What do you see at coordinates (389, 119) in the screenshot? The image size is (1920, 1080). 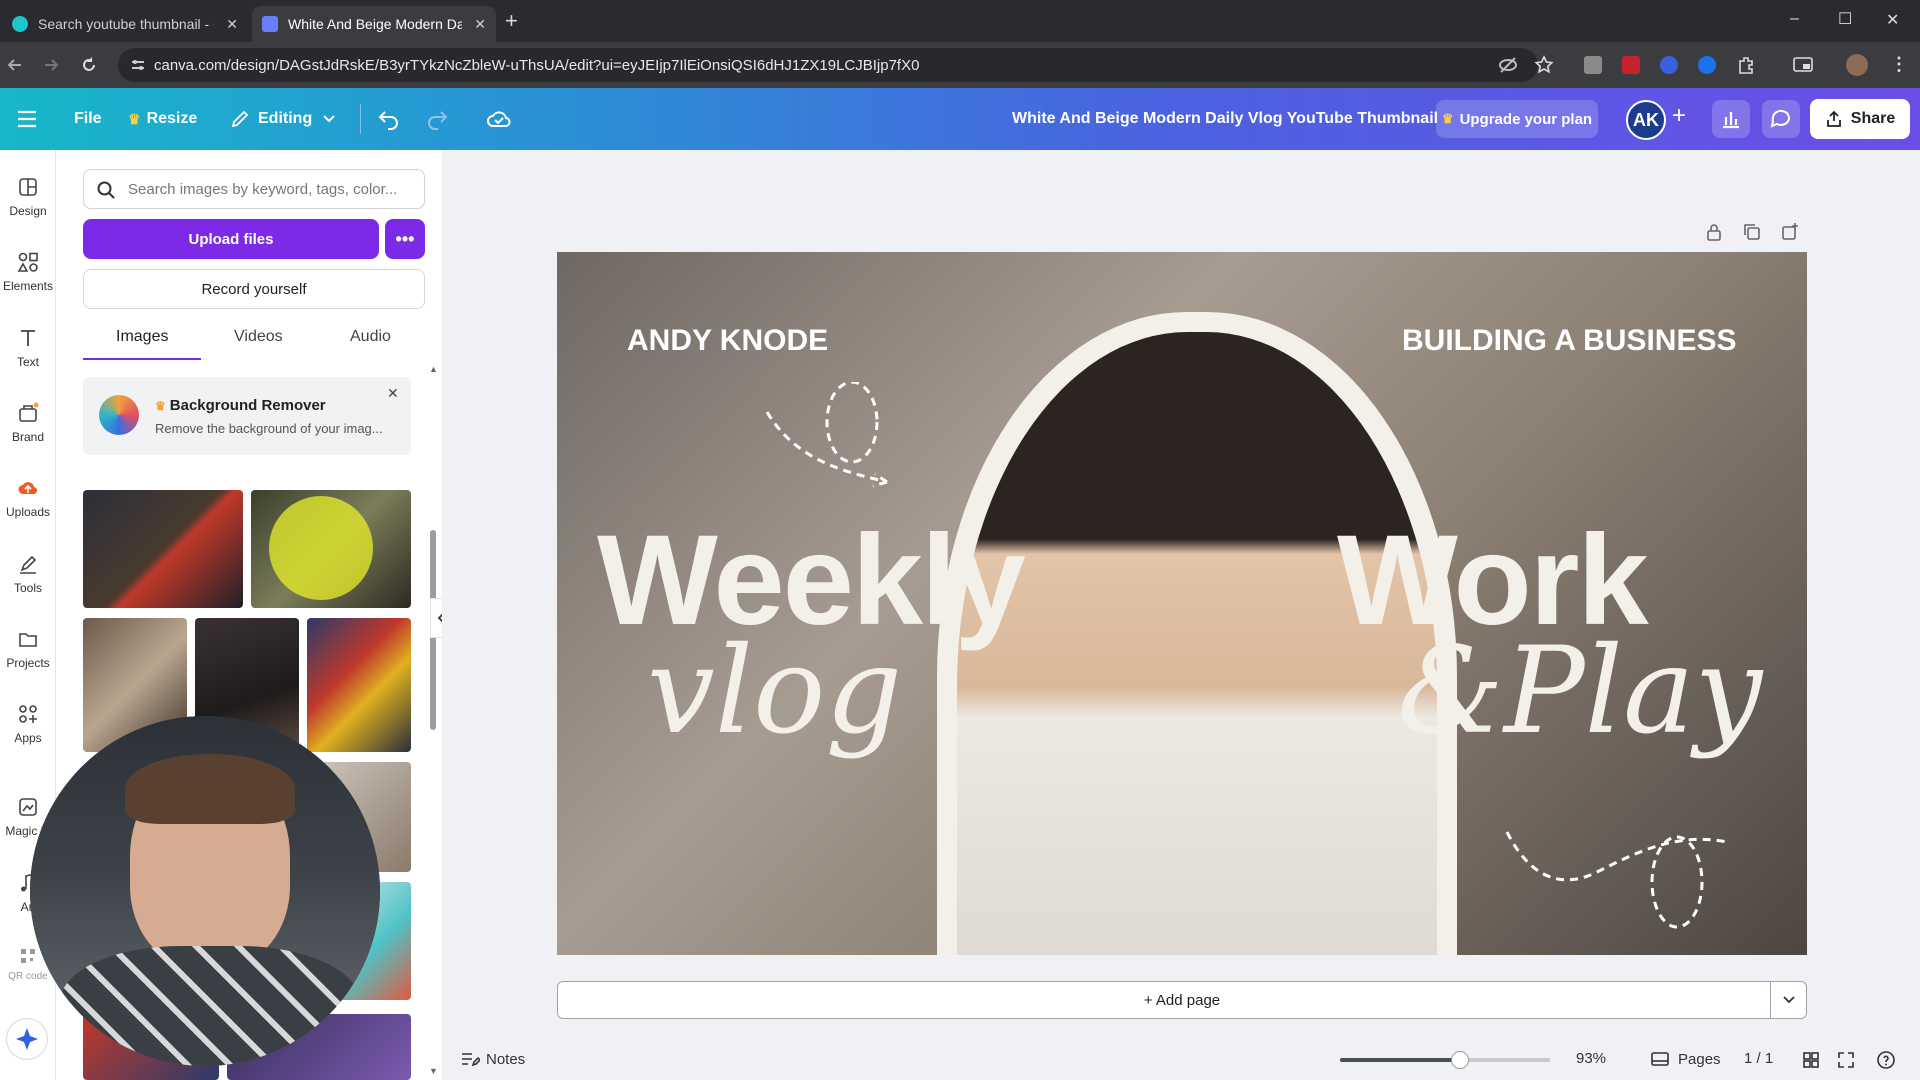 I see `undo-icon` at bounding box center [389, 119].